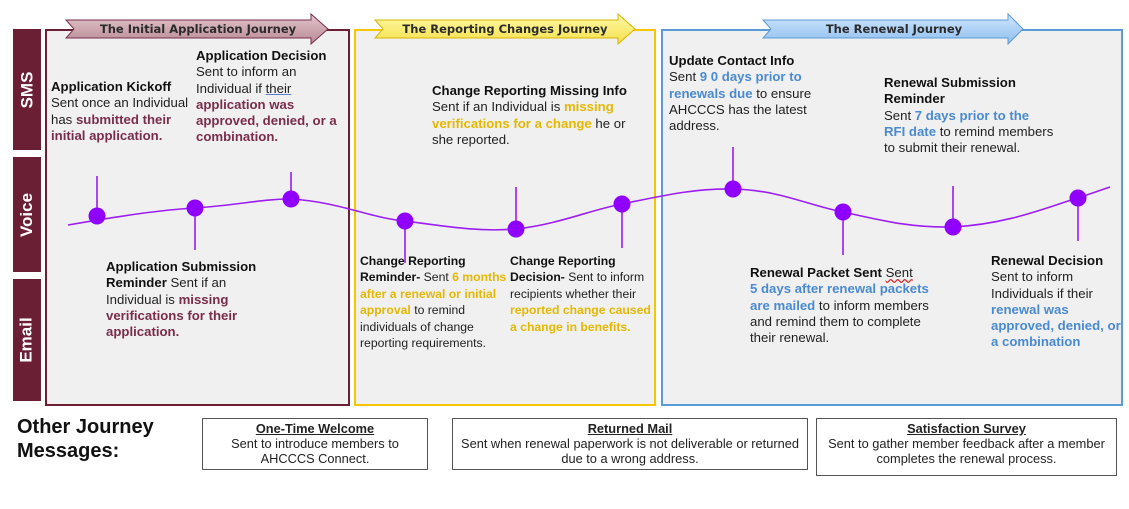 Image resolution: width=1129 pixels, height=509 pixels. What do you see at coordinates (1047, 260) in the screenshot?
I see `message-title: Renewal Decision` at bounding box center [1047, 260].